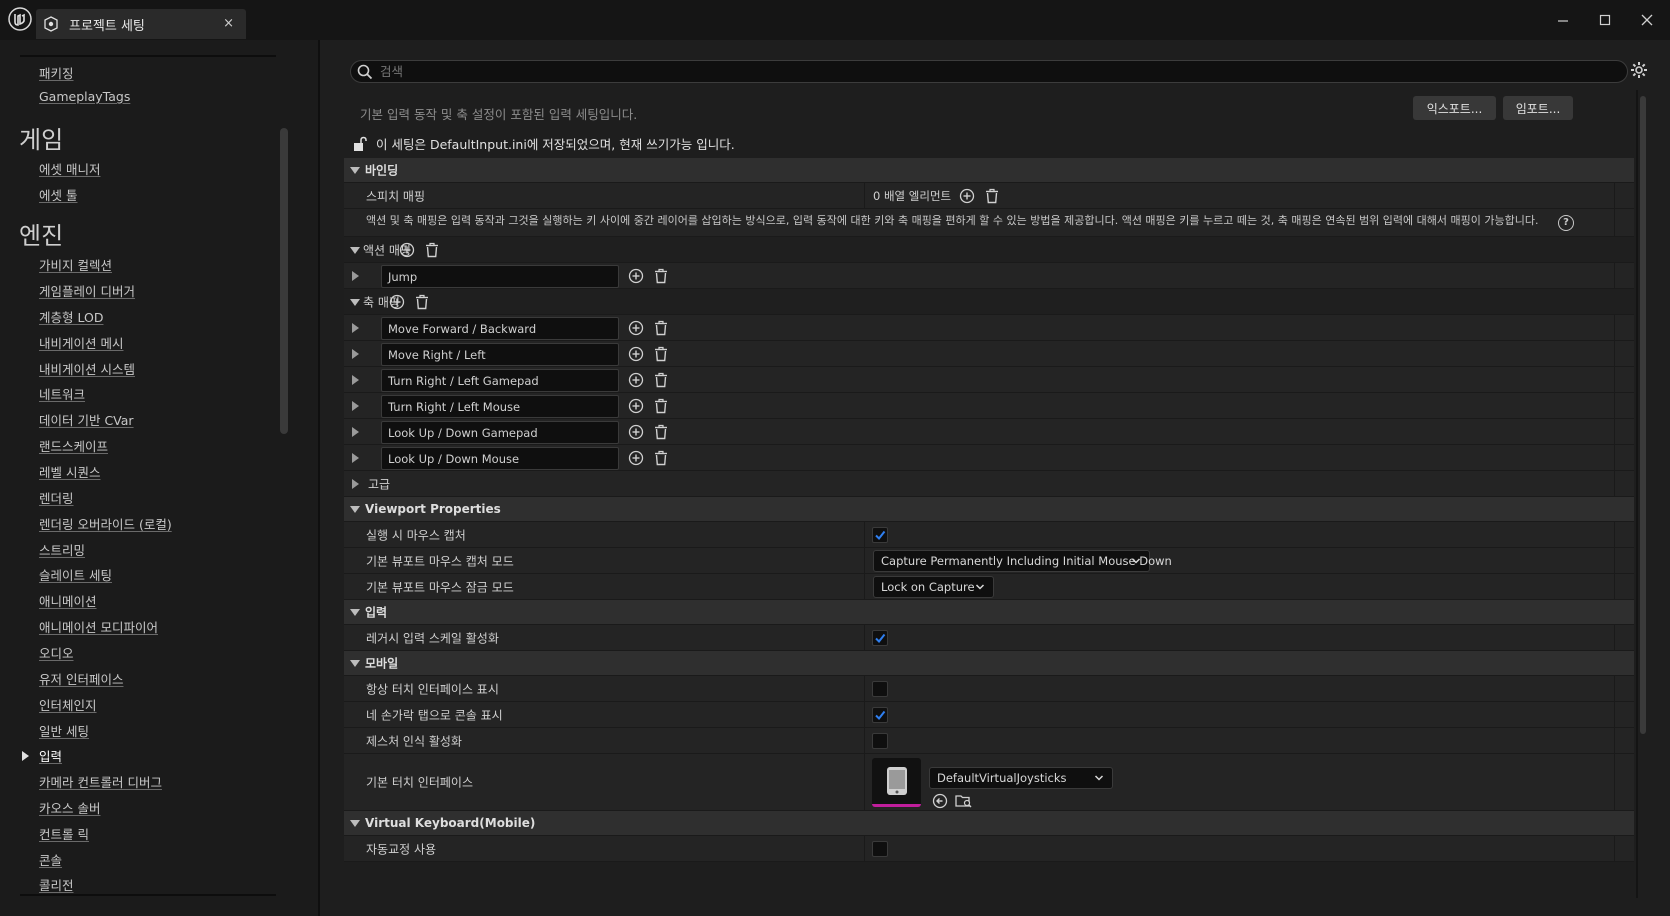  I want to click on sidebar-item: 슬레이트 세팅, so click(75, 574).